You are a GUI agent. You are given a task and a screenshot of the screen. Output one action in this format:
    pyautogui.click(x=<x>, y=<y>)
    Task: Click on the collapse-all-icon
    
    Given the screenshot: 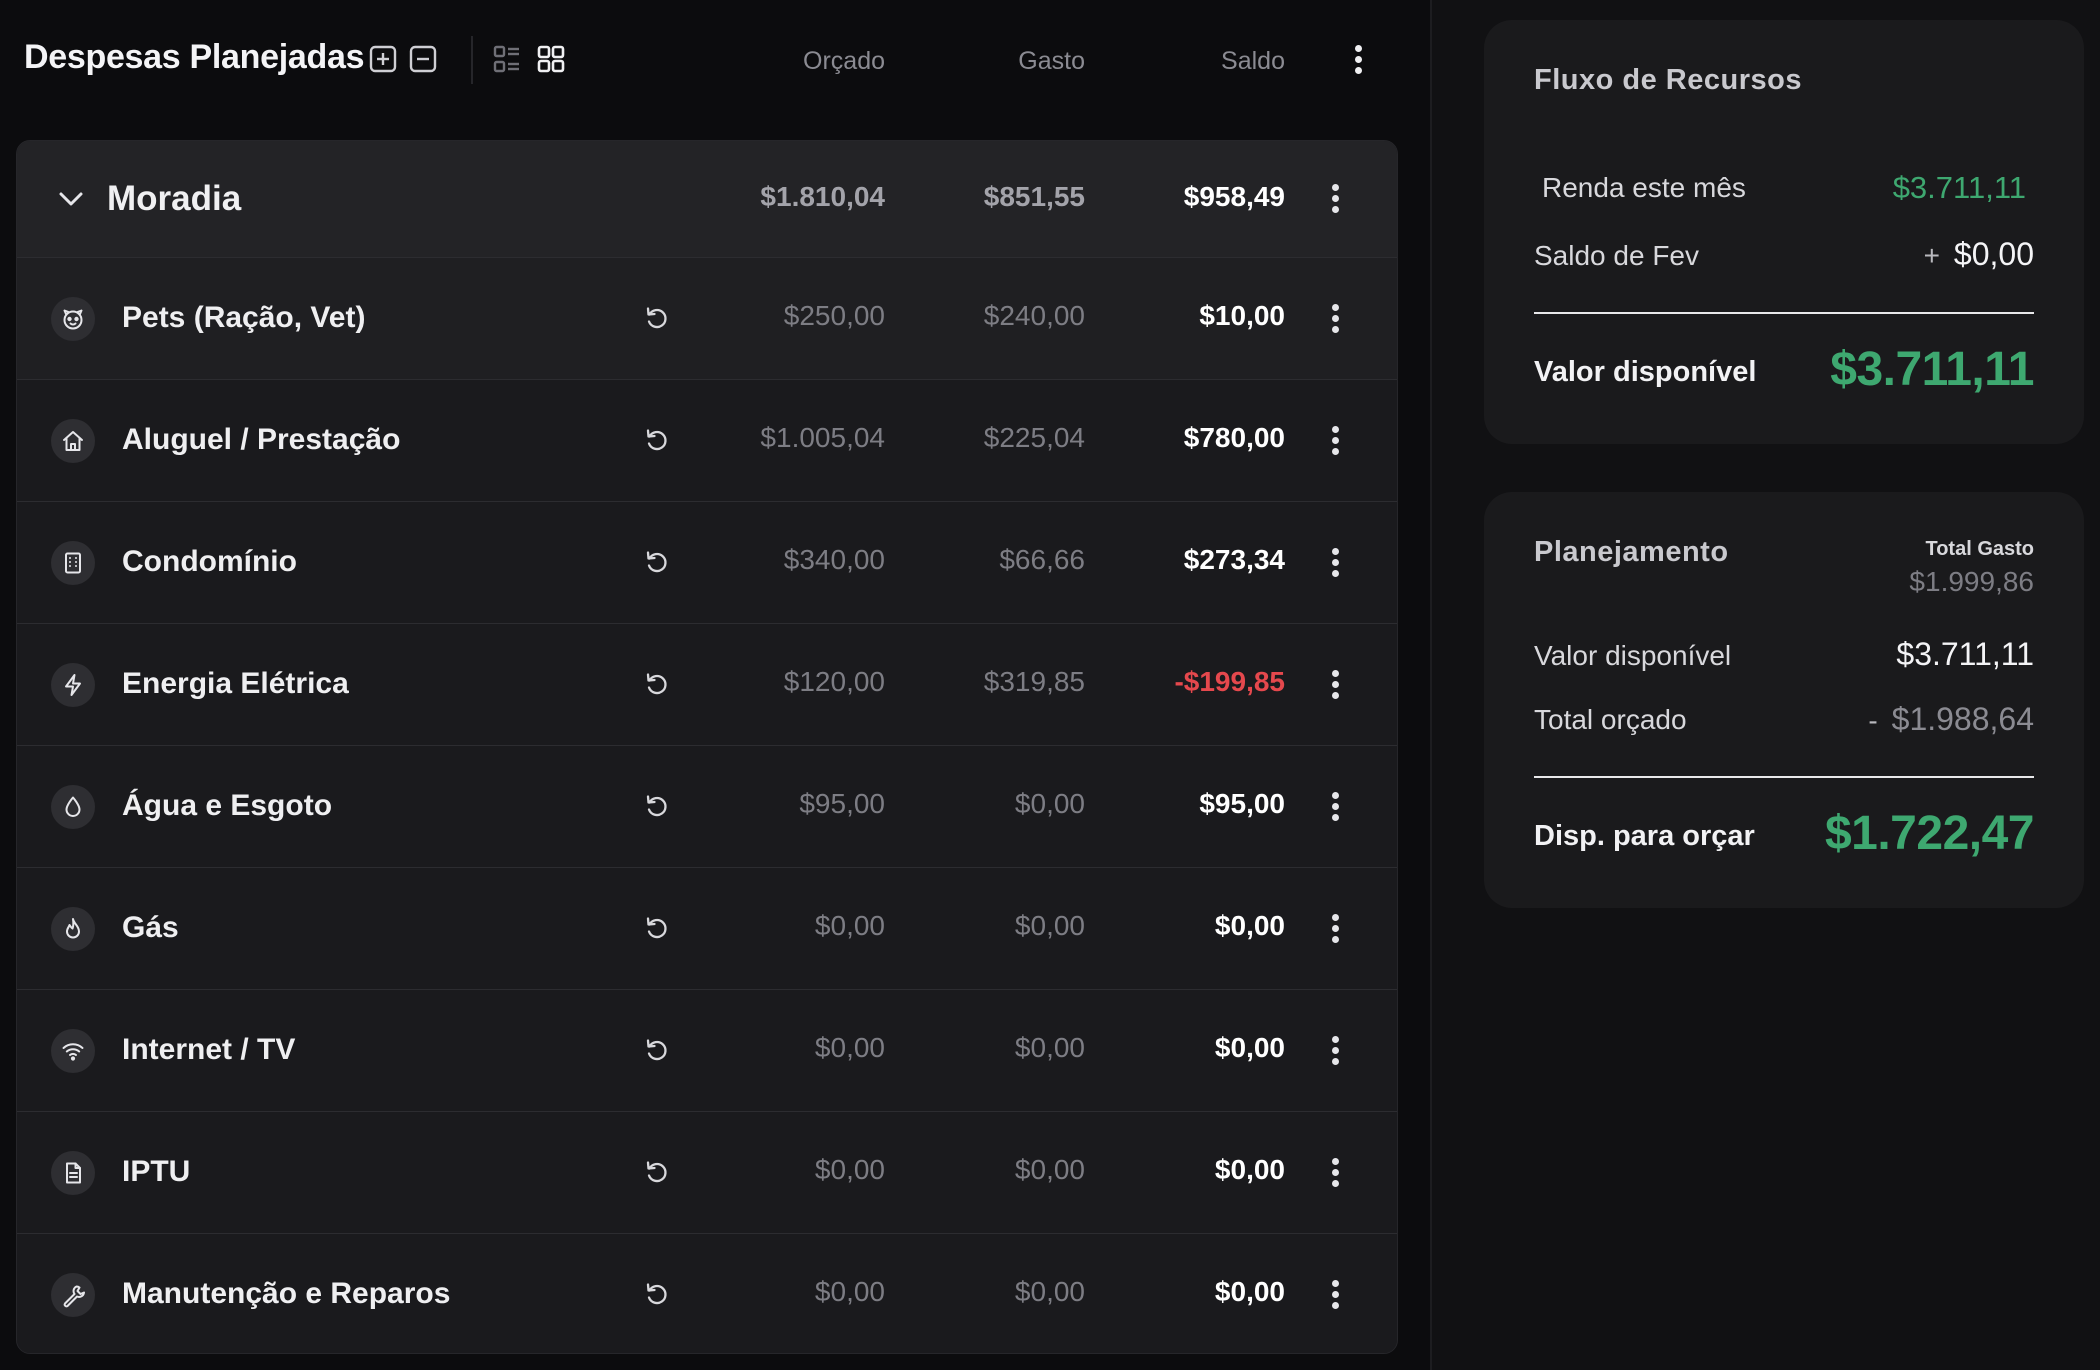 What is the action you would take?
    pyautogui.click(x=423, y=59)
    